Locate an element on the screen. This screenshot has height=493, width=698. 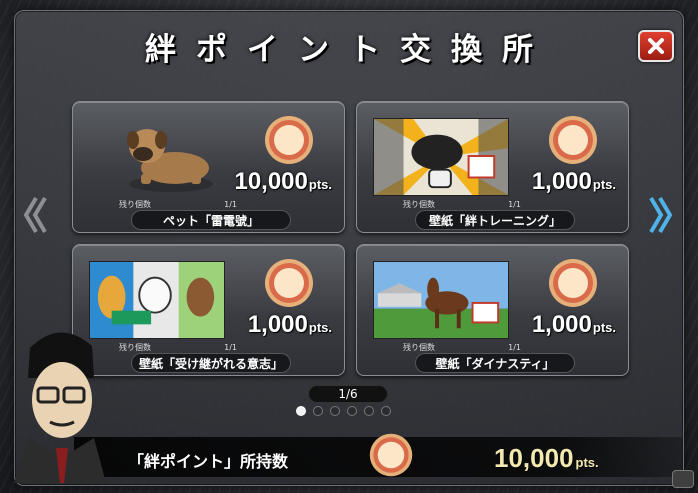
chevron-right-icon is located at coordinates (661, 215).